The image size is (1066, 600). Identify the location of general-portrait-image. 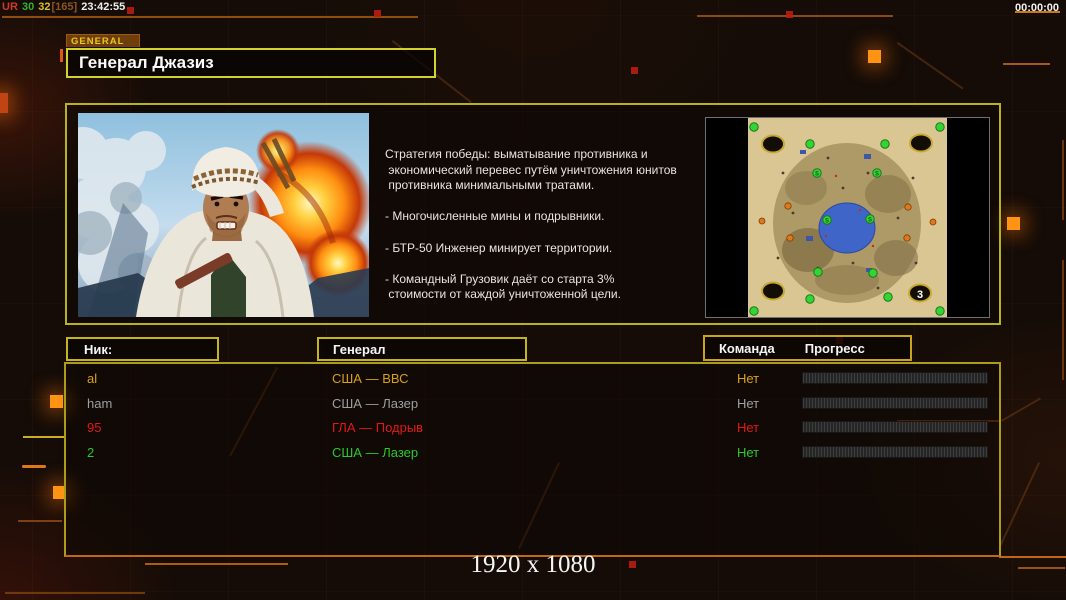
(223, 215).